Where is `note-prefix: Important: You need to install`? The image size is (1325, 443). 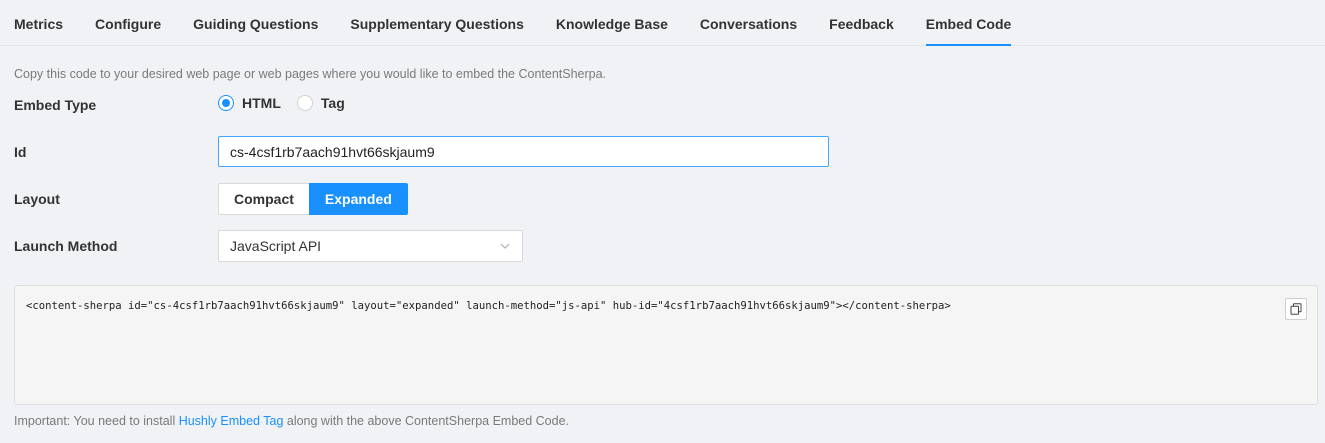 note-prefix: Important: You need to install is located at coordinates (96, 421).